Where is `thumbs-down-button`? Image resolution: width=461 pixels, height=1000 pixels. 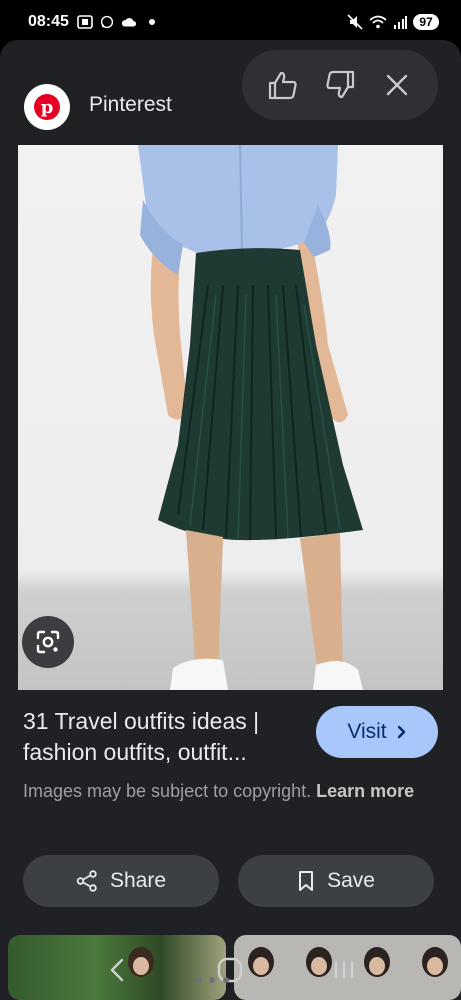 thumbs-down-button is located at coordinates (340, 85).